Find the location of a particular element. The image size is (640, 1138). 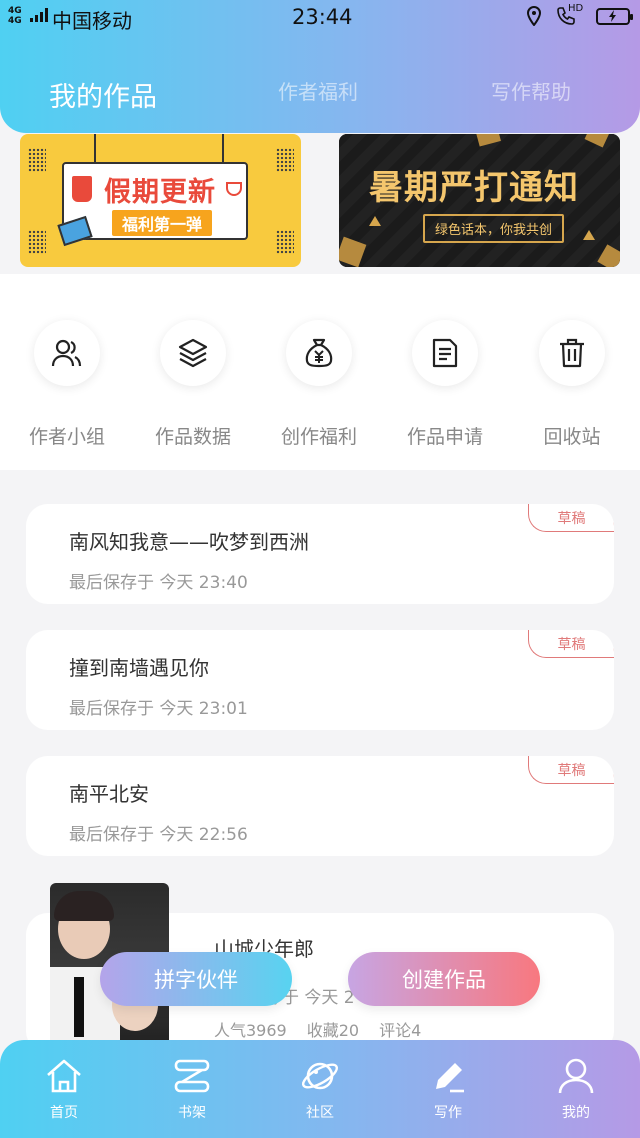

banner-carousel: 假期更新 福利第一弹 暑期严打通知 绿色话本，你我共创 is located at coordinates (320, 204).